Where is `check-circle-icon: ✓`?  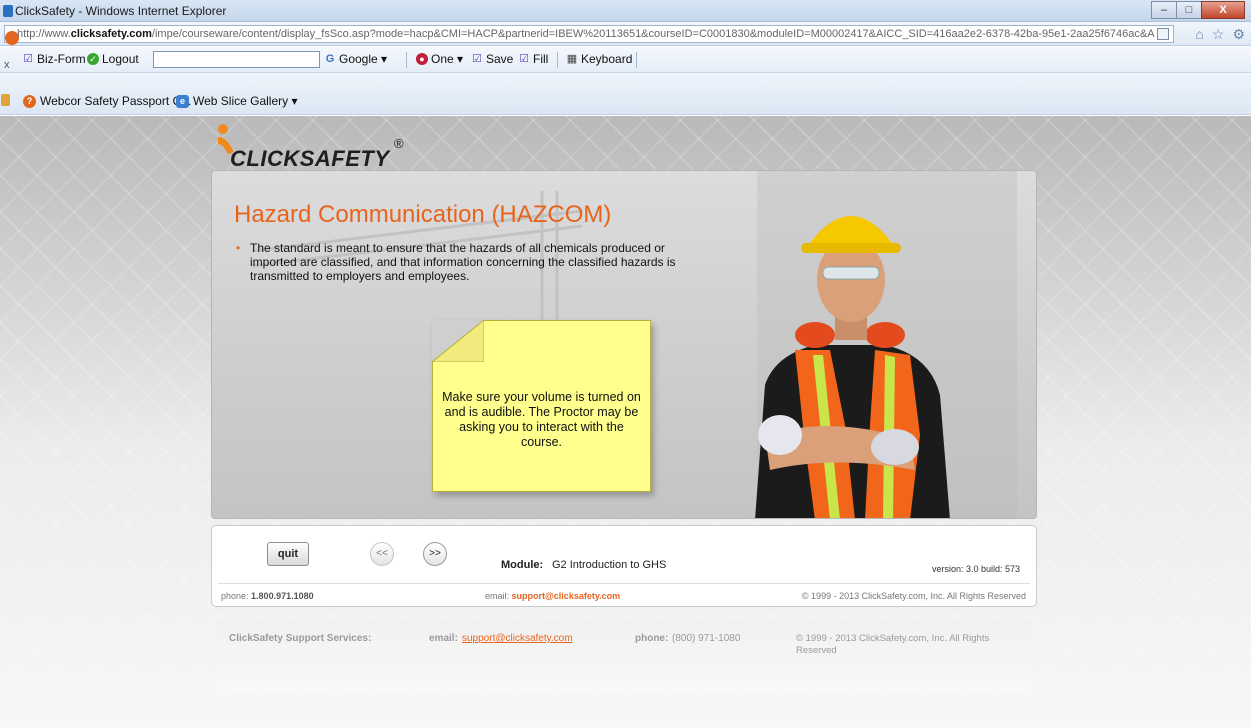 check-circle-icon: ✓ is located at coordinates (93, 59).